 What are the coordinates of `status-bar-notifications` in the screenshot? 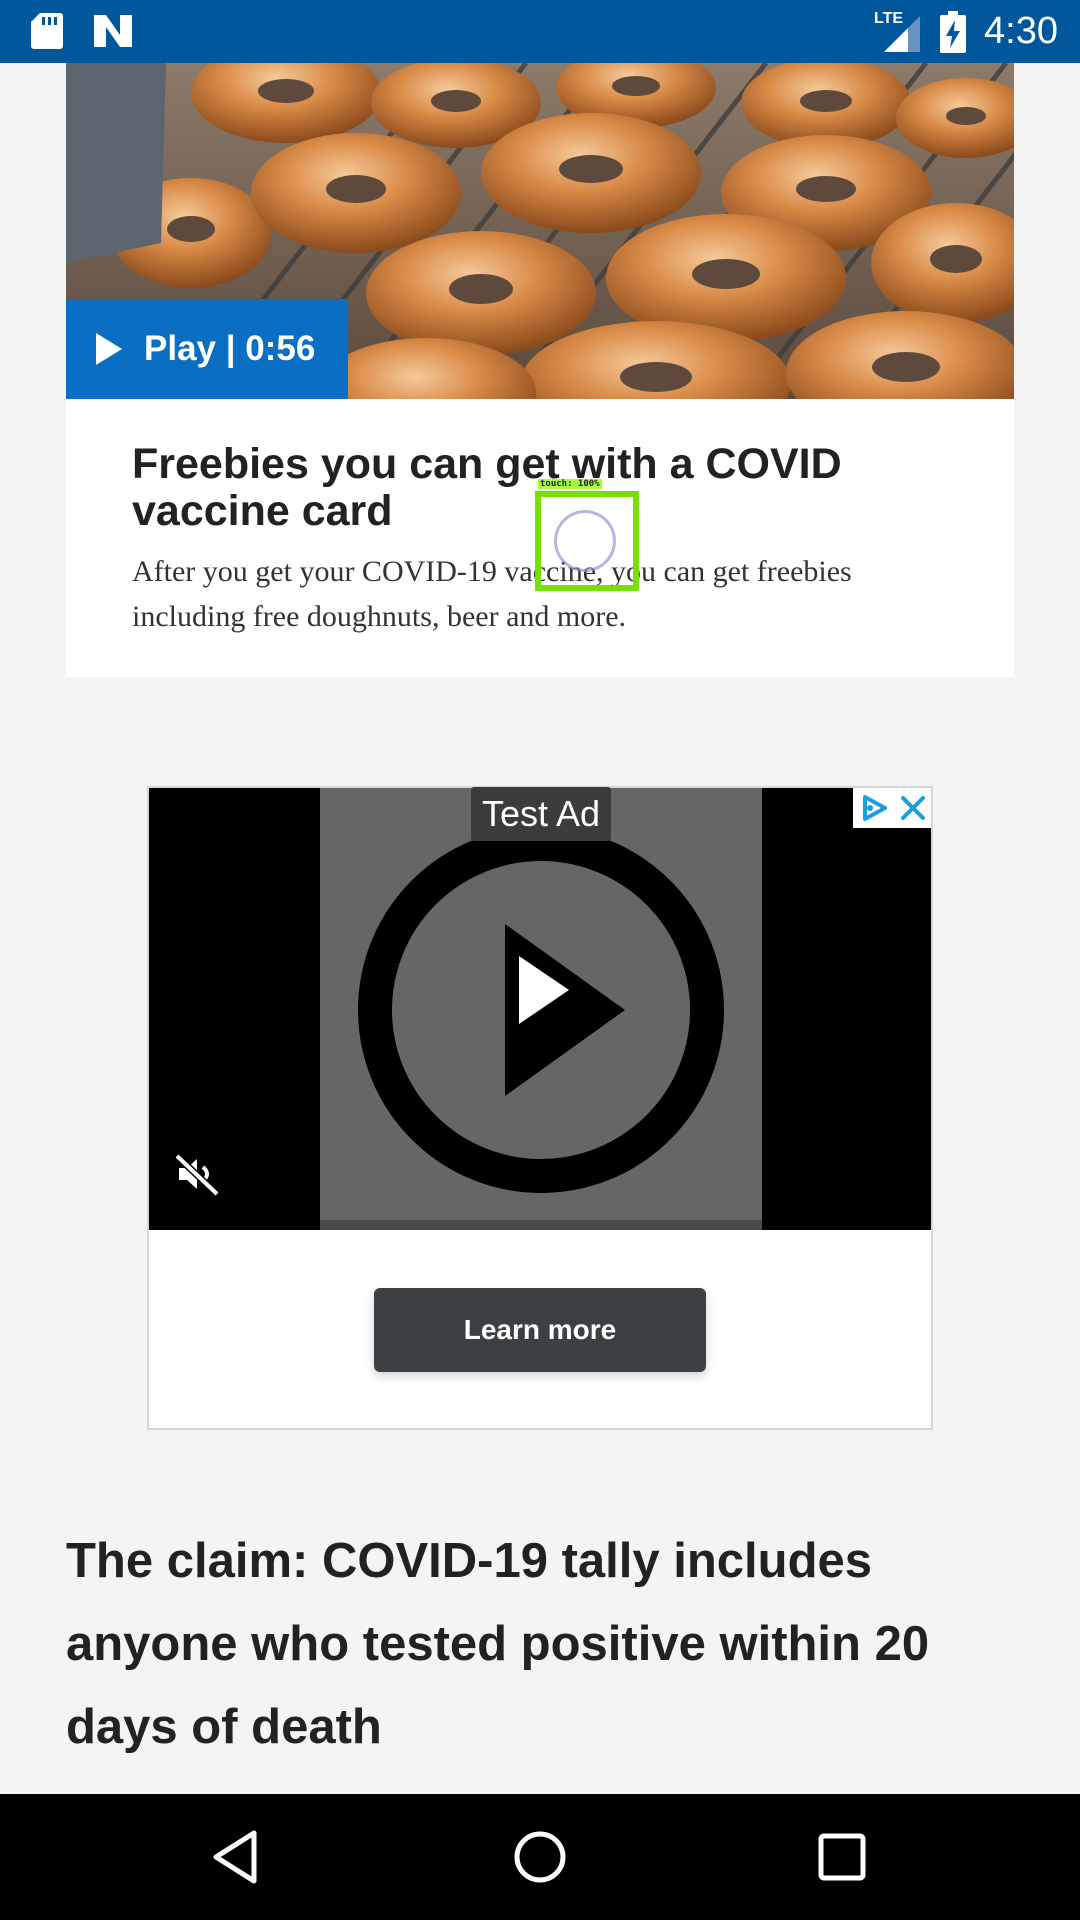 It's located at (82, 31).